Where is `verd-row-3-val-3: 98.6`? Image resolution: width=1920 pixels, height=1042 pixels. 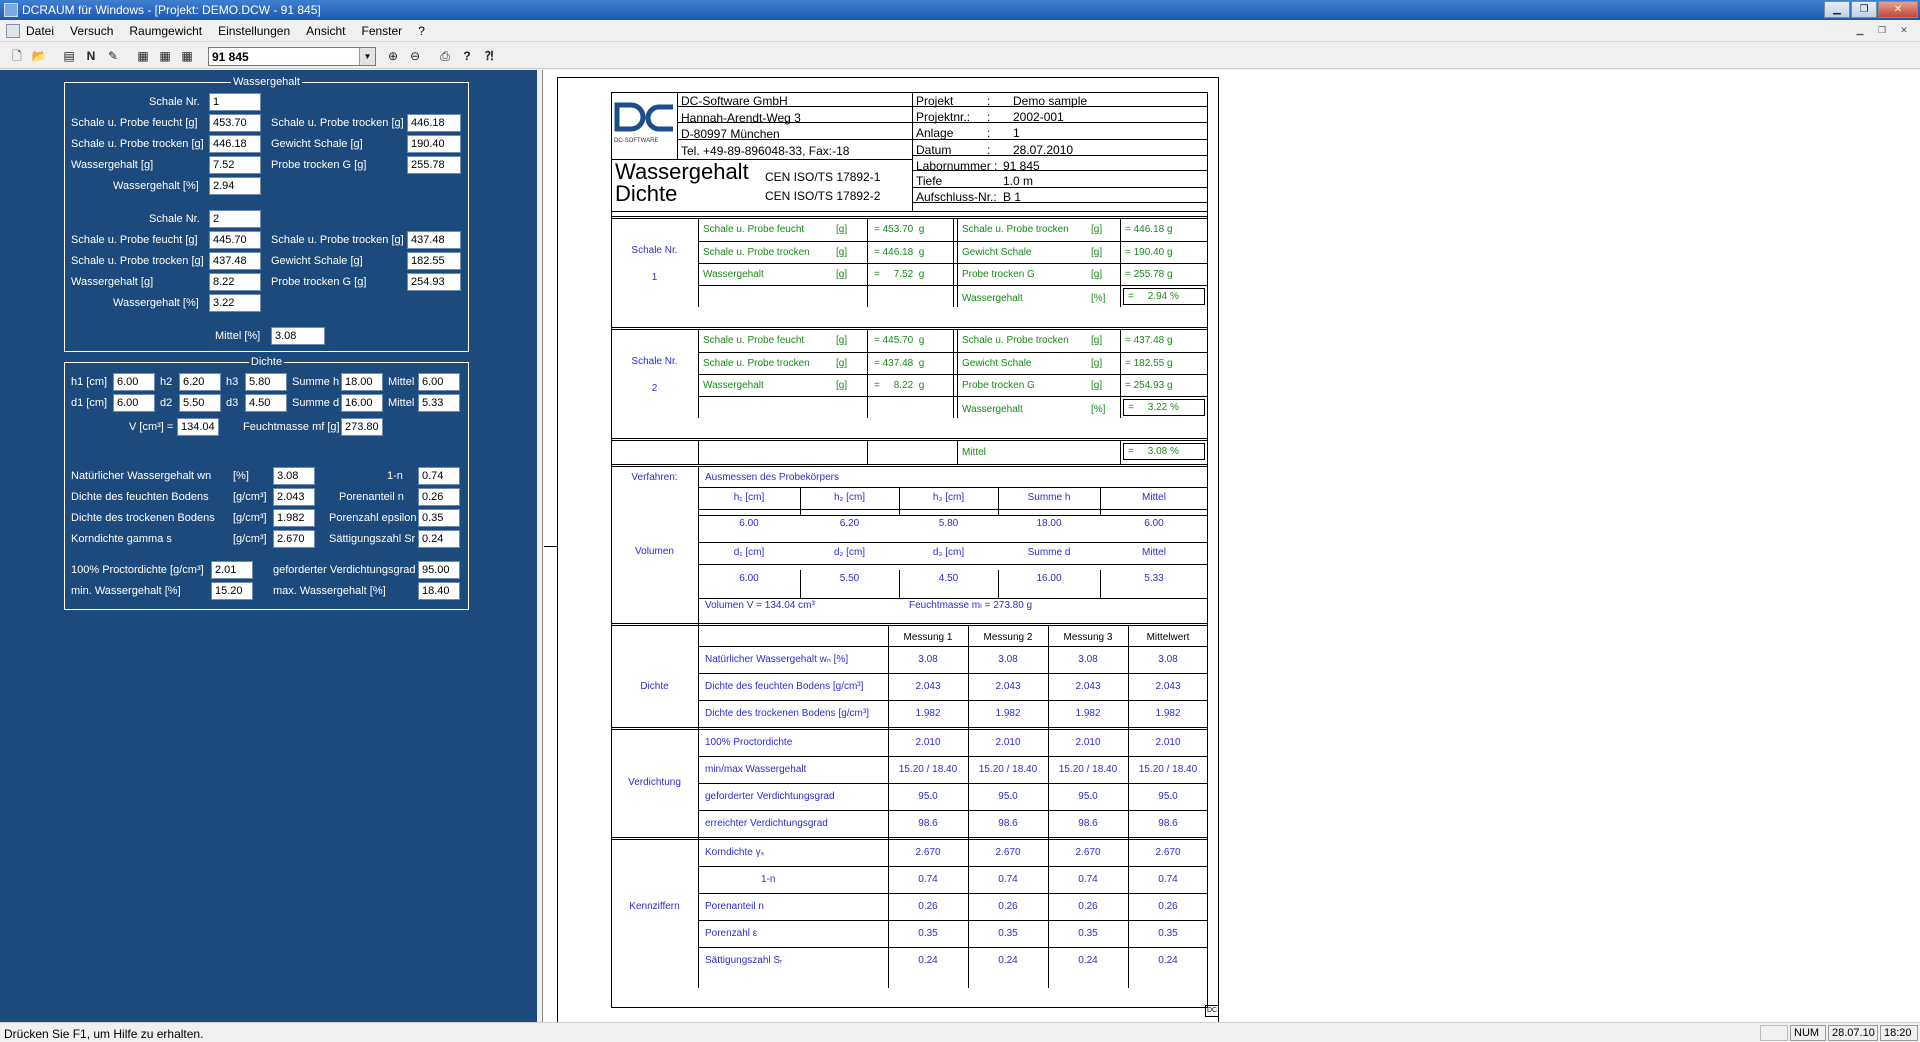 verd-row-3-val-3: 98.6 is located at coordinates (1168, 823).